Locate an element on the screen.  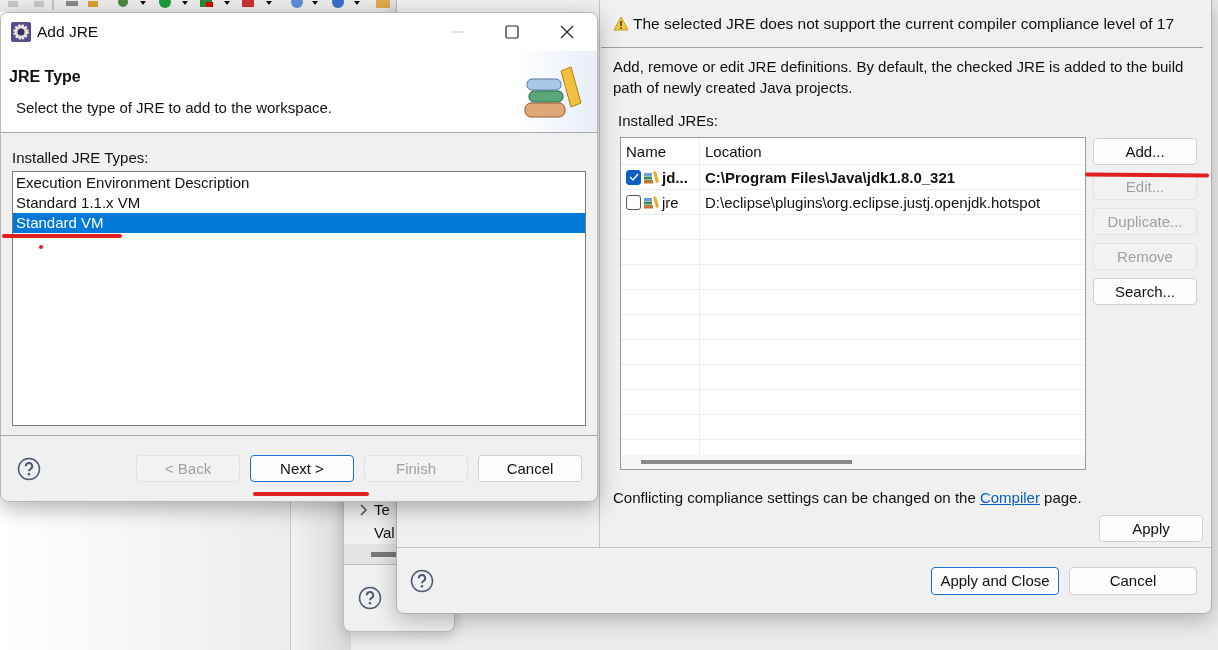
dialog-button: Apply and Close is located at coordinates (995, 580).